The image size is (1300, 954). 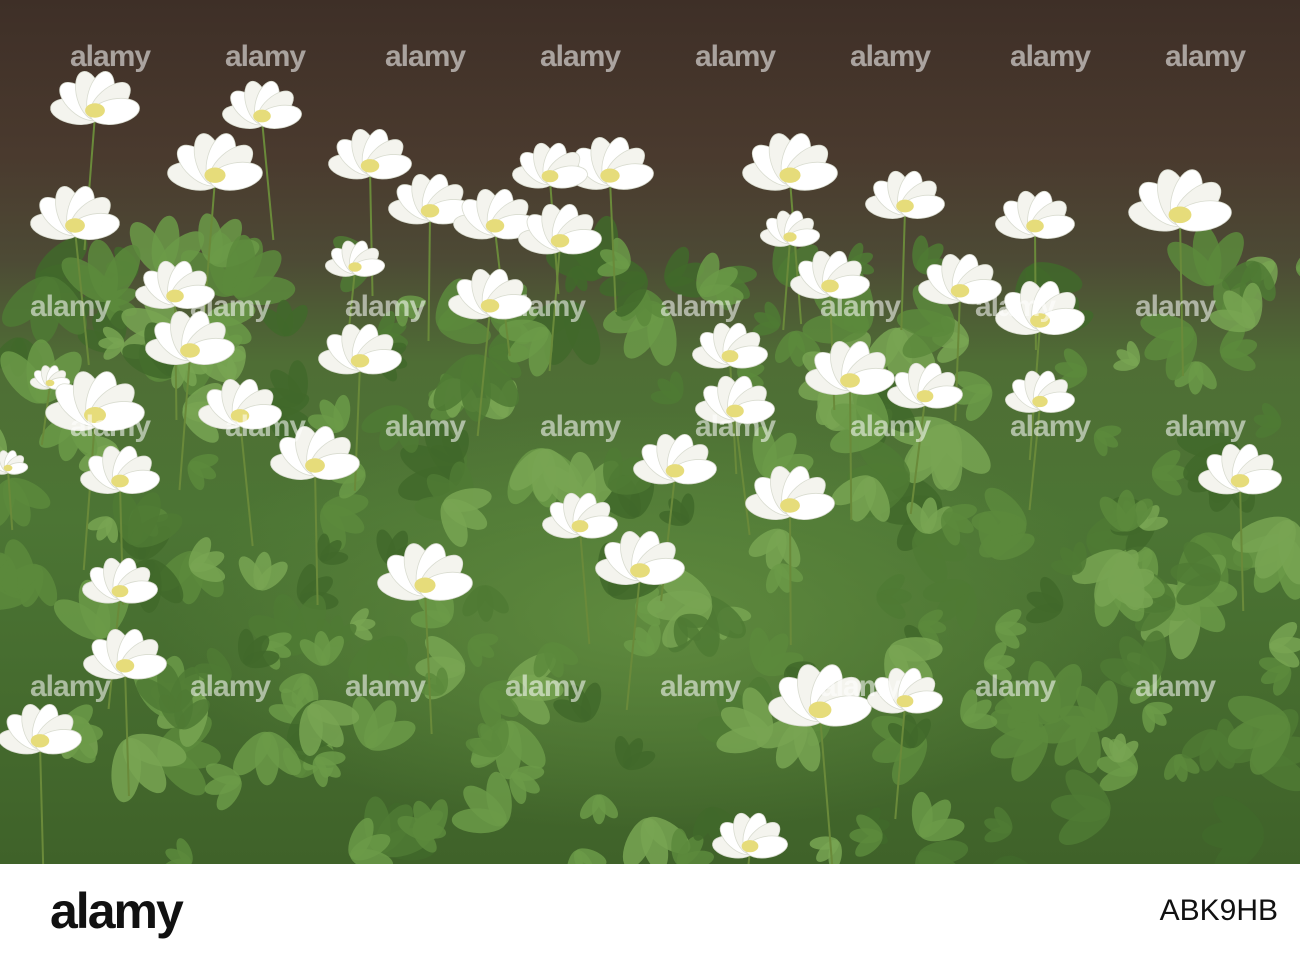 What do you see at coordinates (650, 909) in the screenshot?
I see `footer-bar: alamy ABK9HB` at bounding box center [650, 909].